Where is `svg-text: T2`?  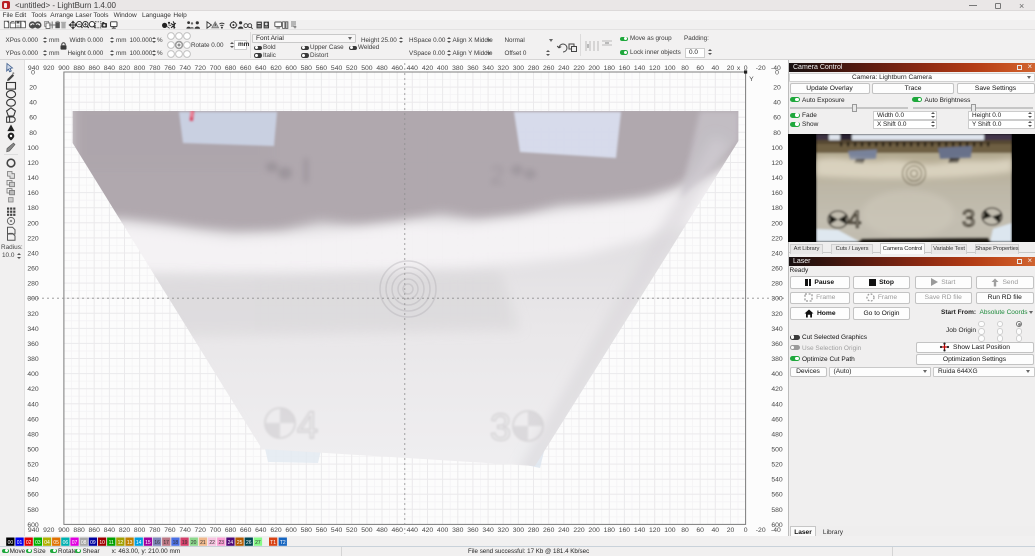
svg-text: T2 is located at coordinates (283, 542).